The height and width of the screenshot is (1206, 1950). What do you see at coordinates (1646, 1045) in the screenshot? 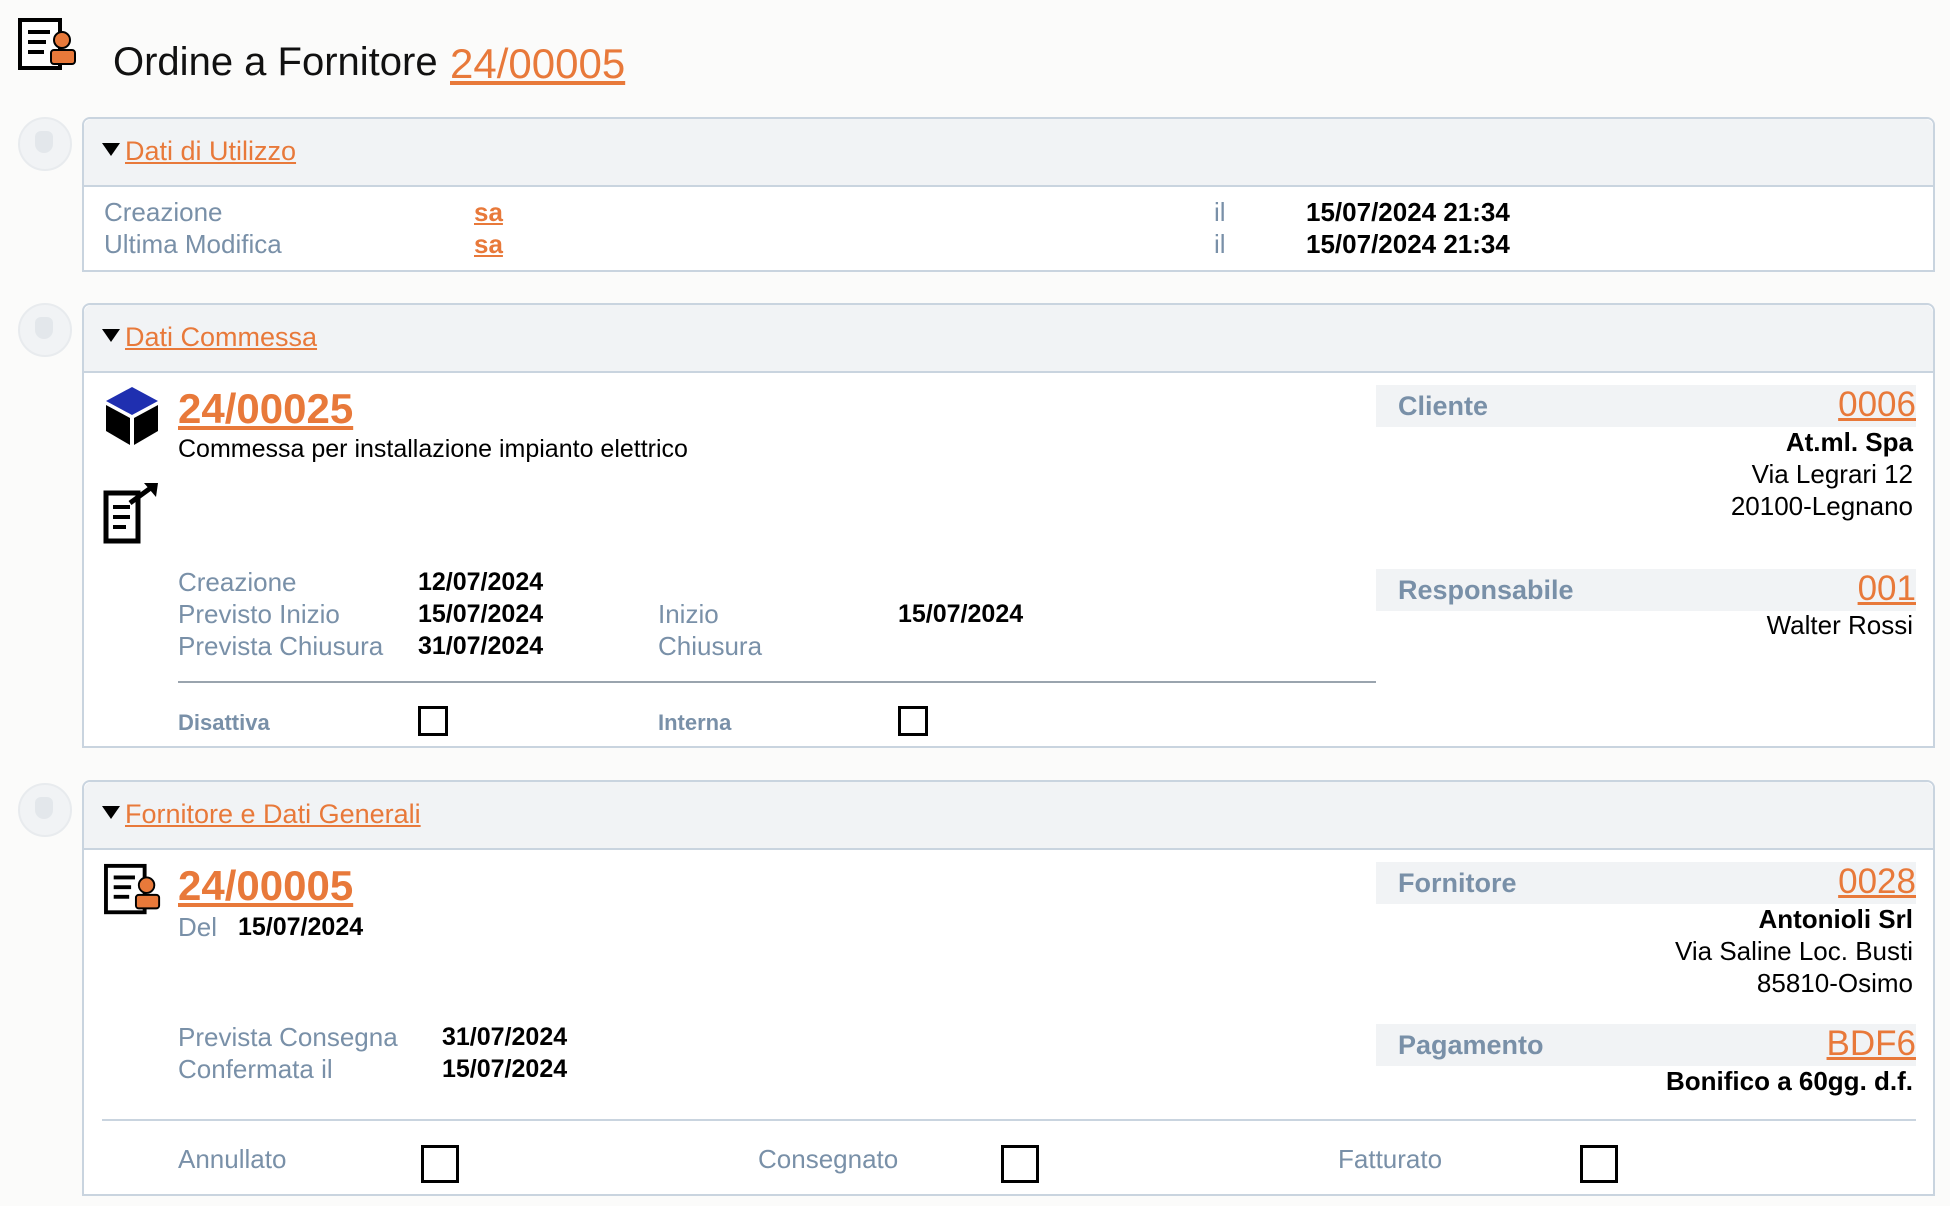
I see `payment-box: Pagamento BDF6` at bounding box center [1646, 1045].